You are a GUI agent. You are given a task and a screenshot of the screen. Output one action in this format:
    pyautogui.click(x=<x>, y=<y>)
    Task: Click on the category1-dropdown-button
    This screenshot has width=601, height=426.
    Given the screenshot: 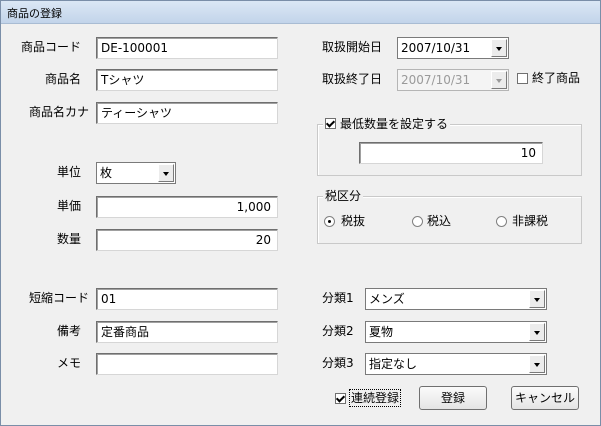 What is the action you would take?
    pyautogui.click(x=537, y=299)
    